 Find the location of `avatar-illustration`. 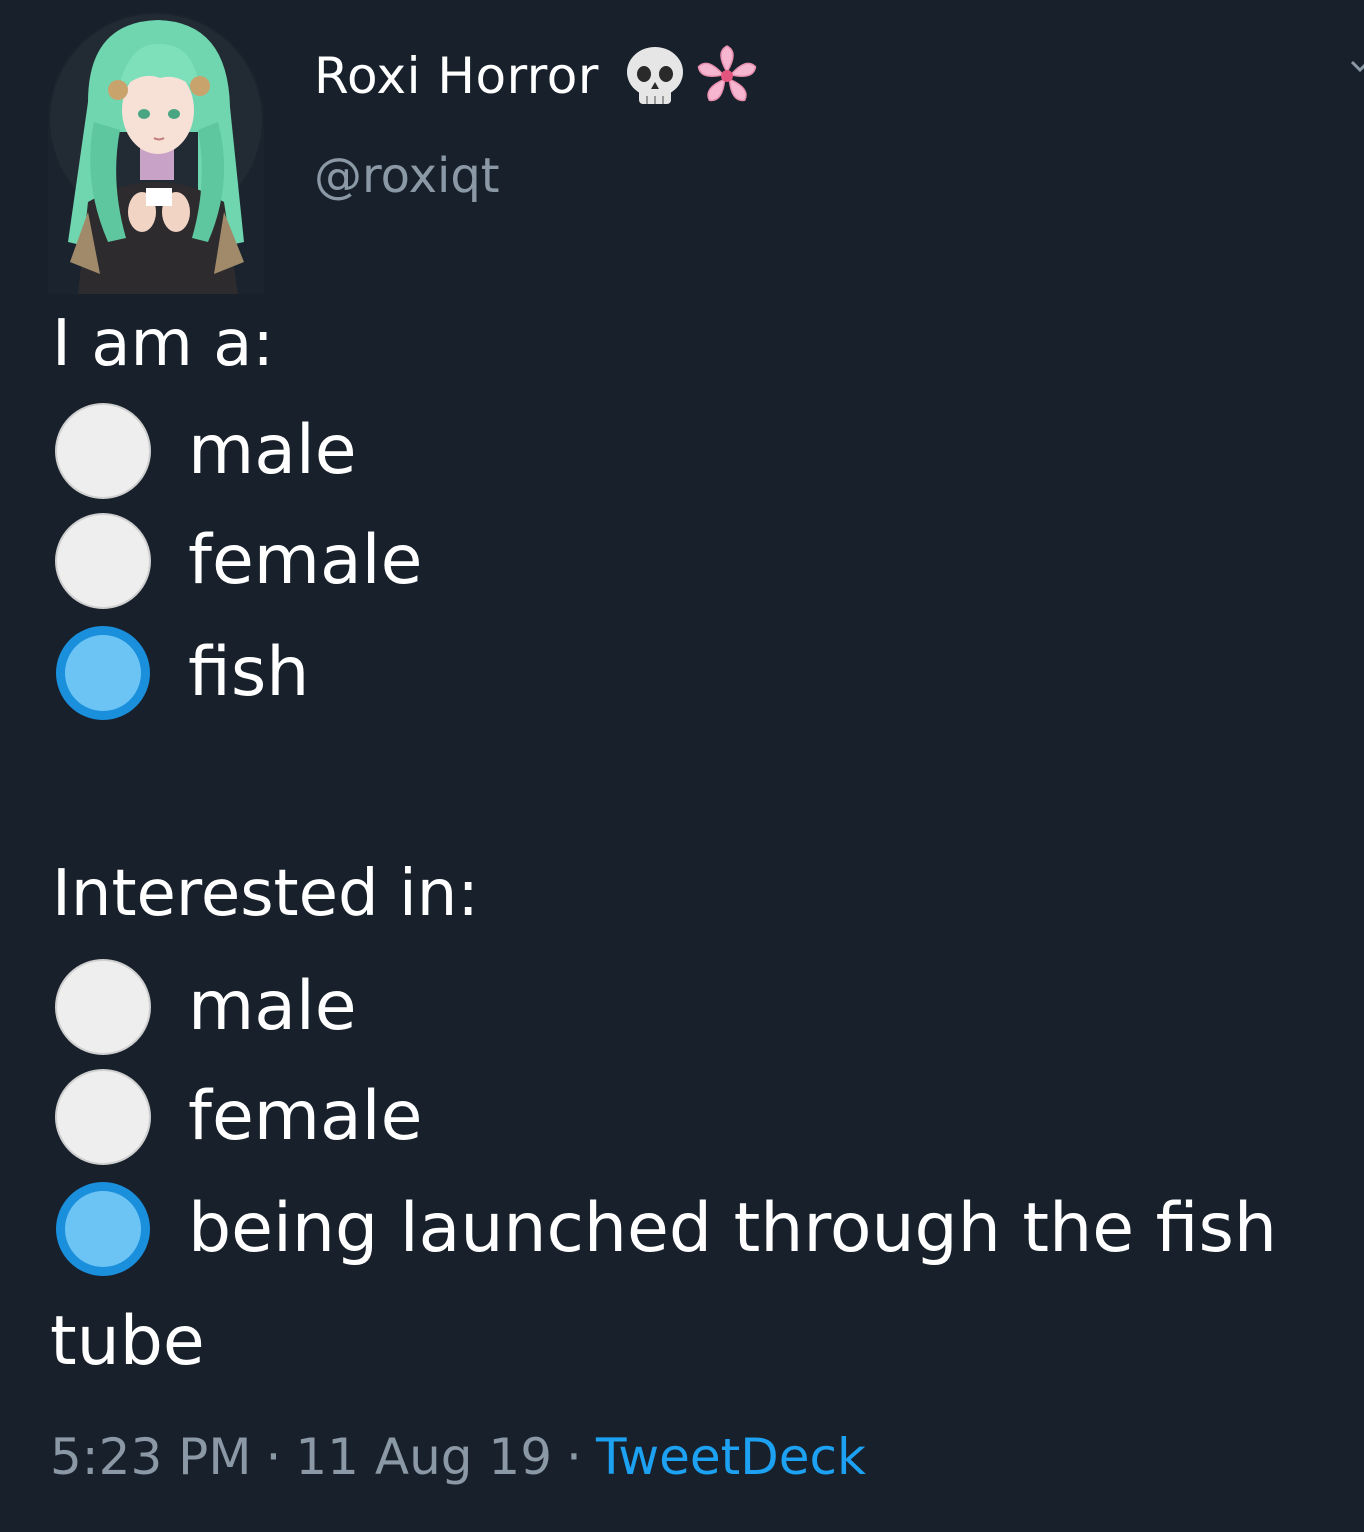

avatar-illustration is located at coordinates (156, 153).